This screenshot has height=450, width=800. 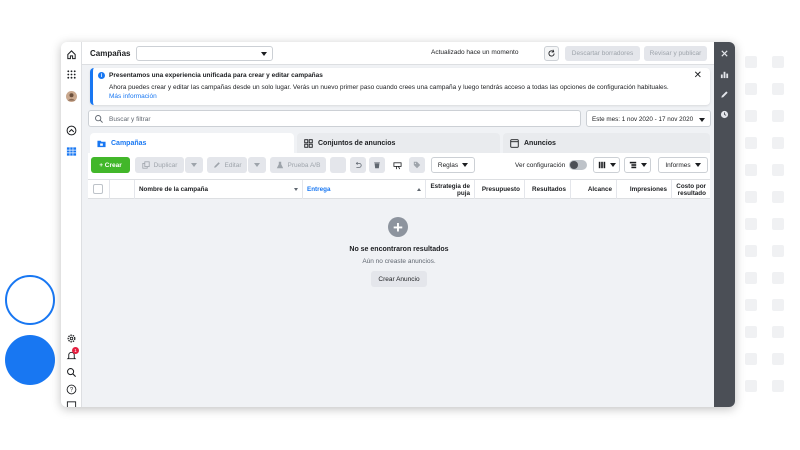 I want to click on column-delivery: Entrega, so click(x=364, y=189).